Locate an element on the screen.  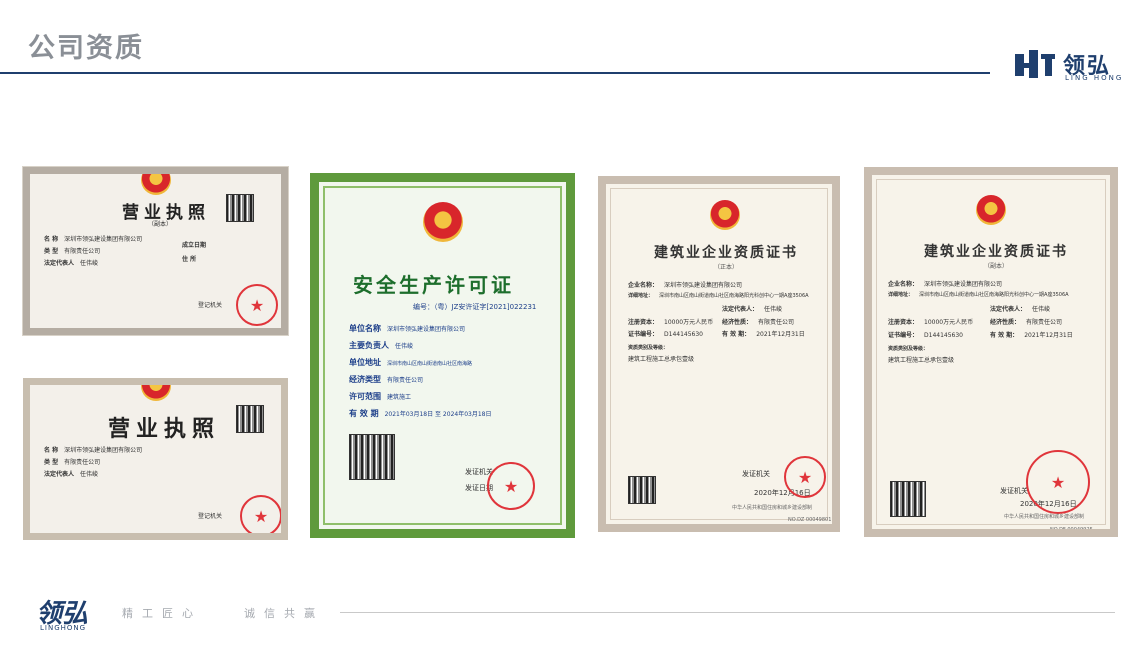
permit-number: 编号：（粤）JZ安许证字[2021]022231 is located at coordinates (475, 307).